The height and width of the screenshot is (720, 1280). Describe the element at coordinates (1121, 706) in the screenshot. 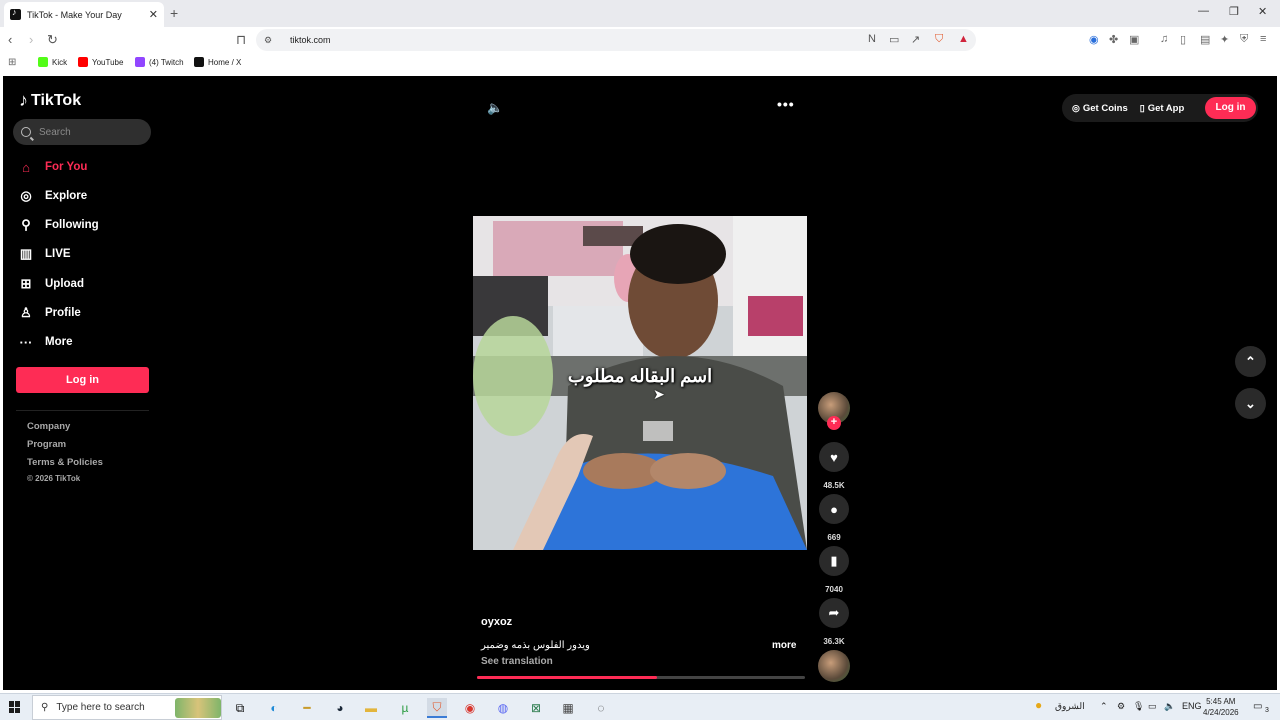

I see `tray-app-icon: ⚙` at that location.